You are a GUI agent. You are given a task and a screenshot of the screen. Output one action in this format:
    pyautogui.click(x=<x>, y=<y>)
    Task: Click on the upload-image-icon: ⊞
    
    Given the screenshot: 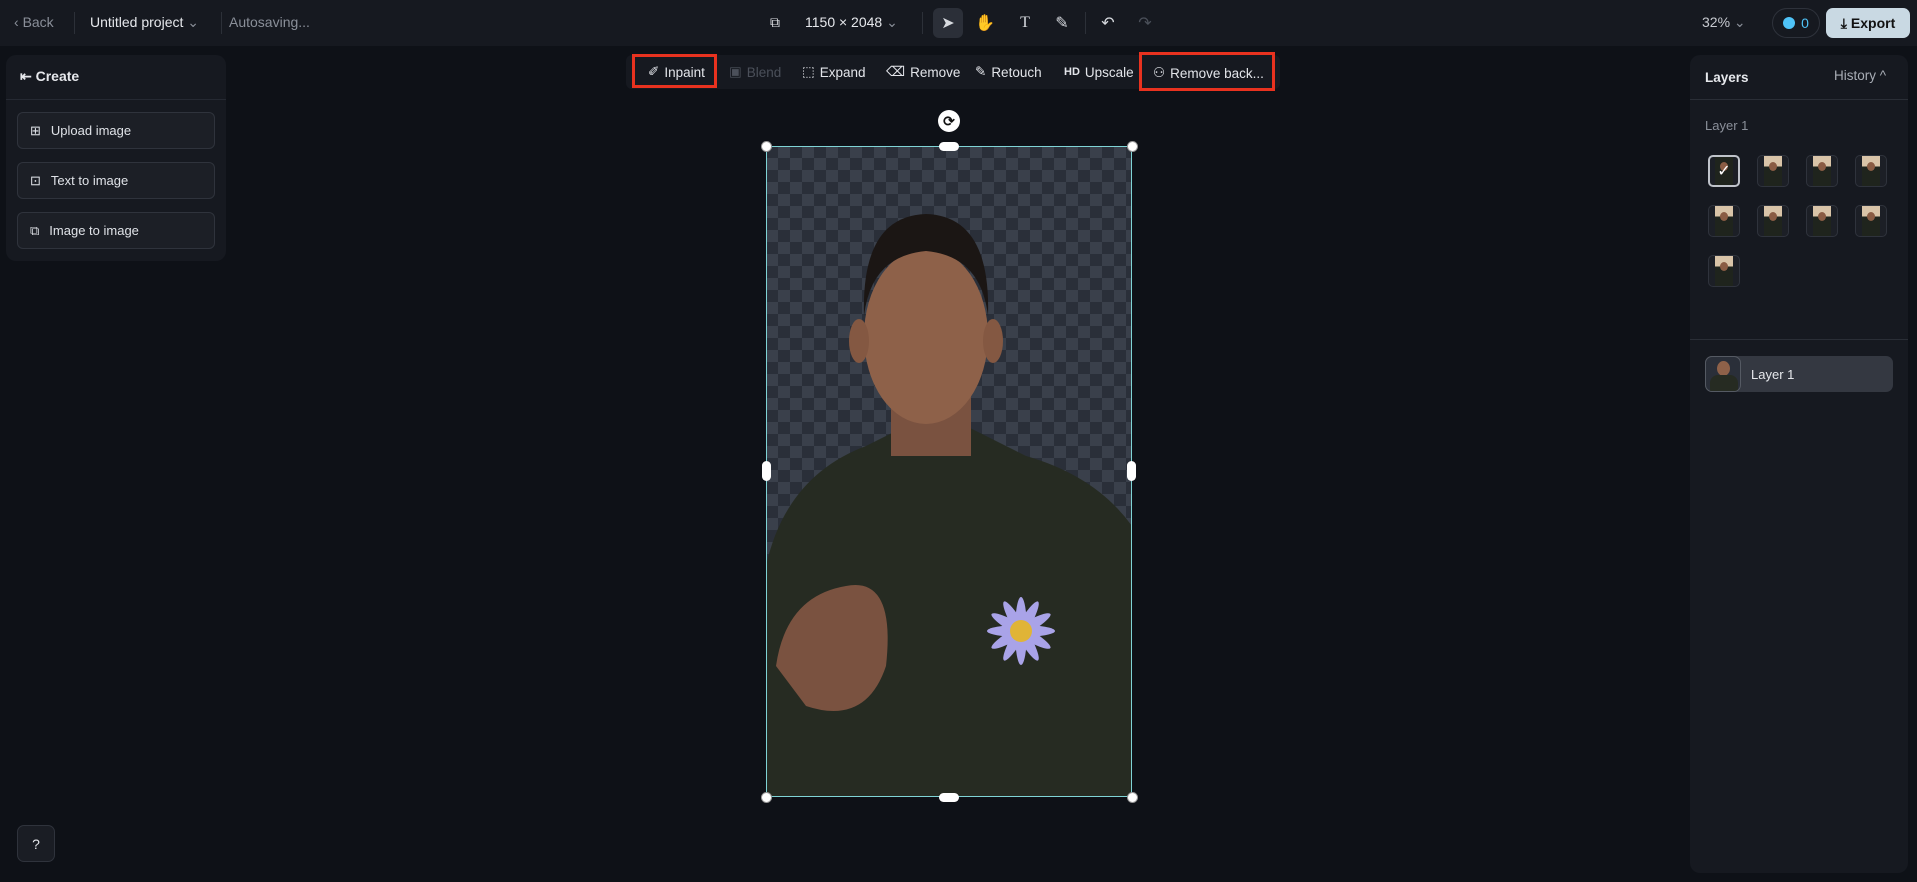 What is the action you would take?
    pyautogui.click(x=35, y=130)
    